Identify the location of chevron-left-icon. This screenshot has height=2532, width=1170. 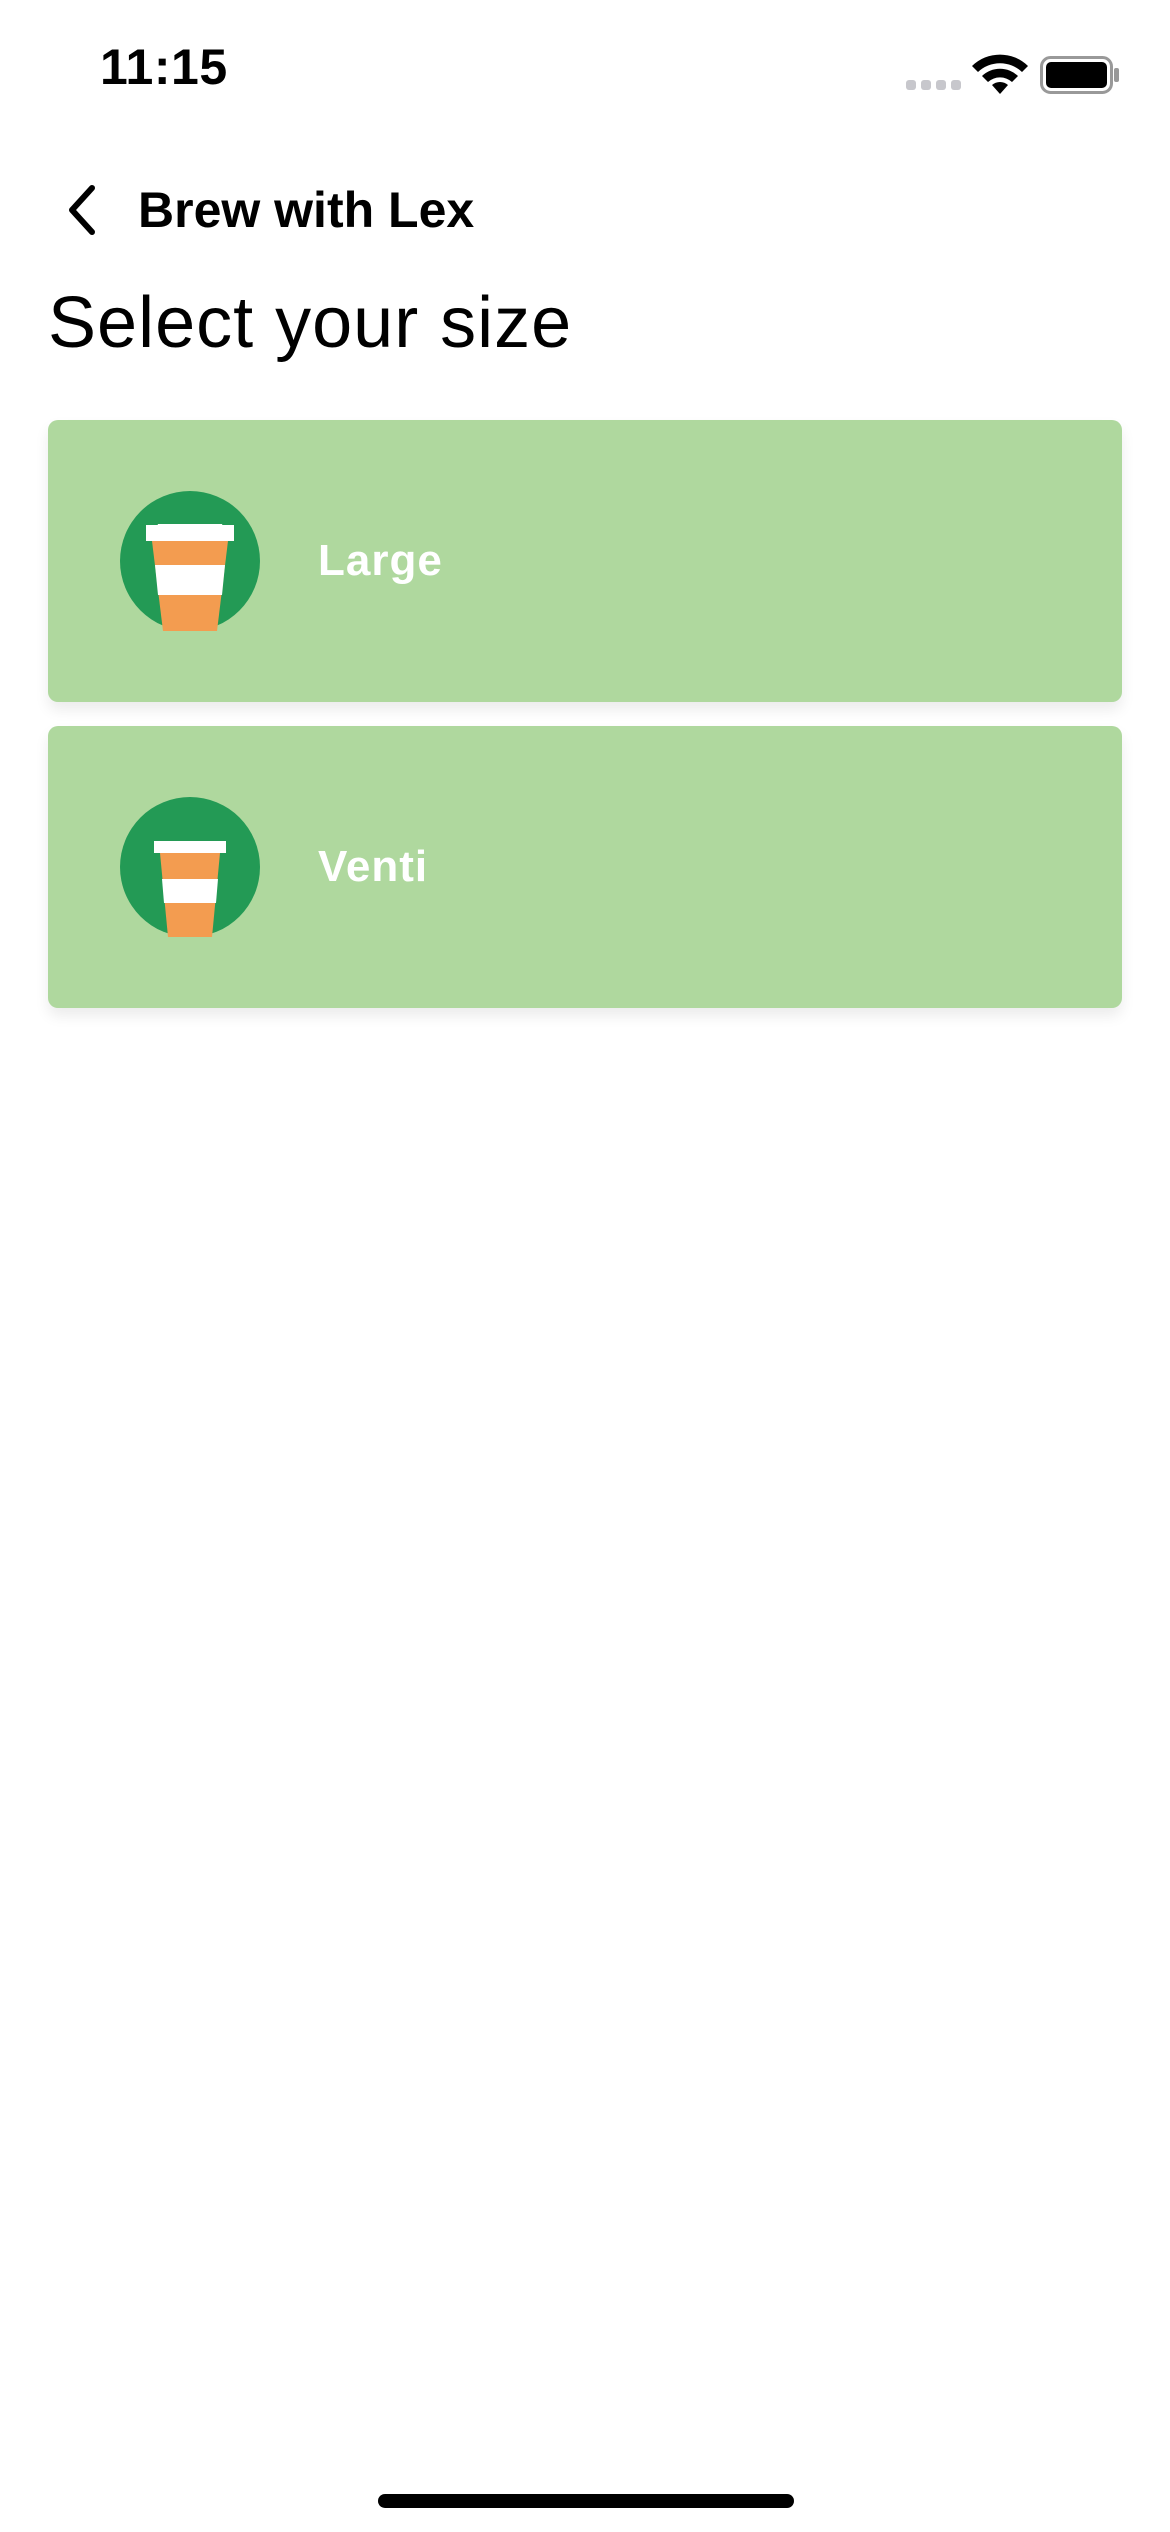
(82, 210).